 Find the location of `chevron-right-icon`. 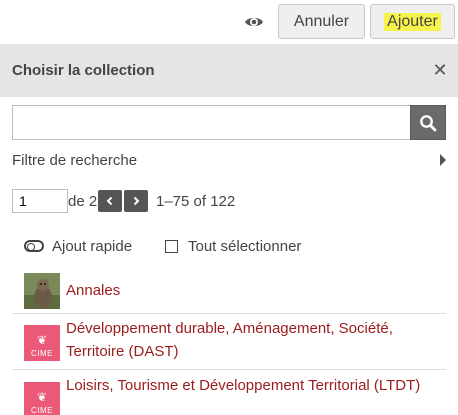

chevron-right-icon is located at coordinates (136, 201).